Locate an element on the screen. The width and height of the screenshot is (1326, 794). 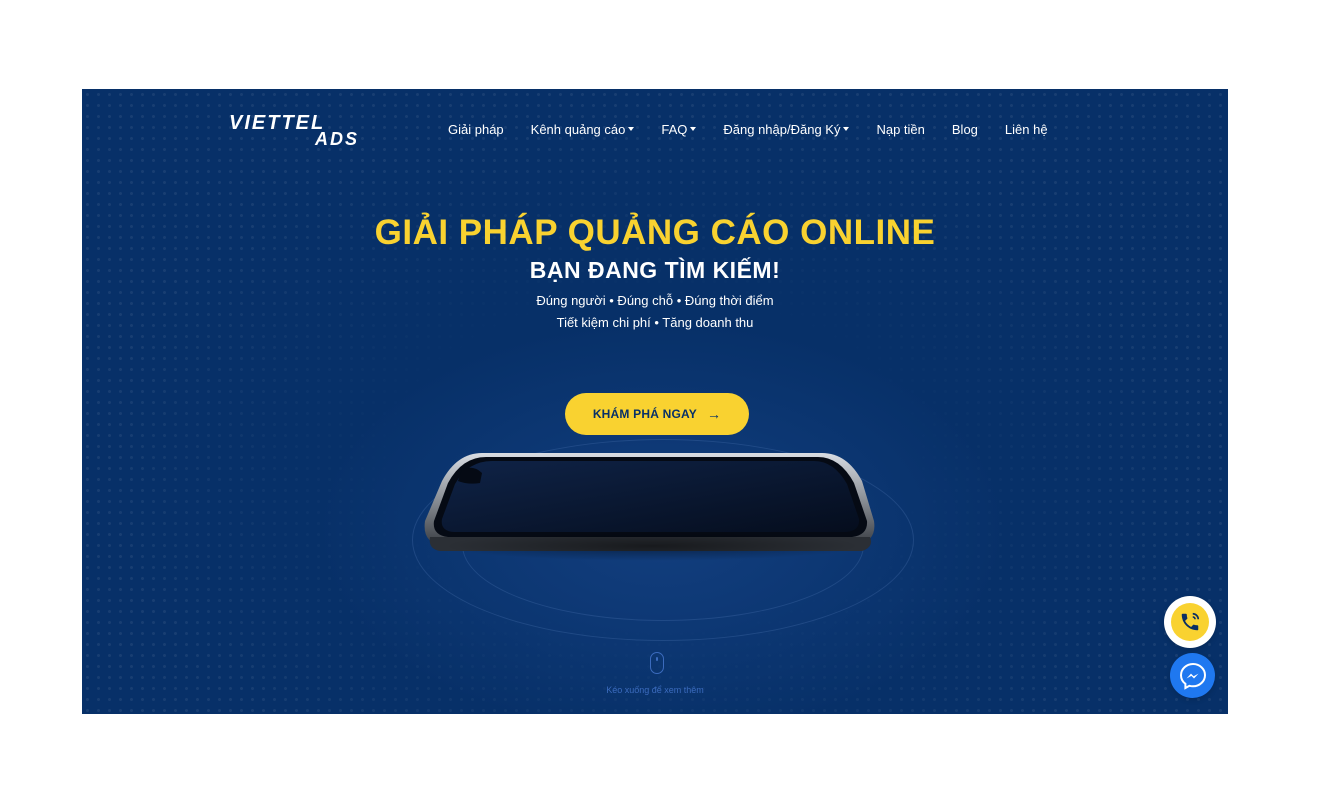
phone-illustration is located at coordinates (649, 506).